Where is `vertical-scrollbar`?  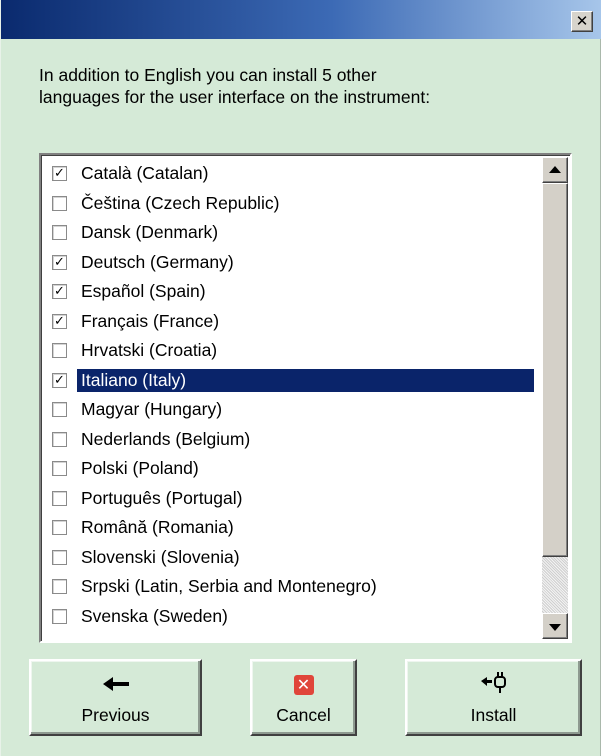
vertical-scrollbar is located at coordinates (555, 398).